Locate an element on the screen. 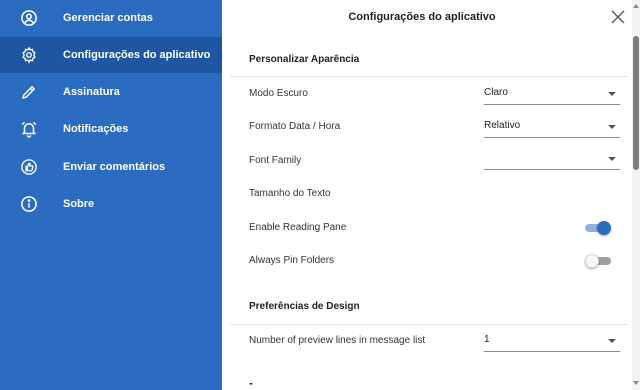 The image size is (640, 390). font-family-label: Font Family is located at coordinates (275, 160).